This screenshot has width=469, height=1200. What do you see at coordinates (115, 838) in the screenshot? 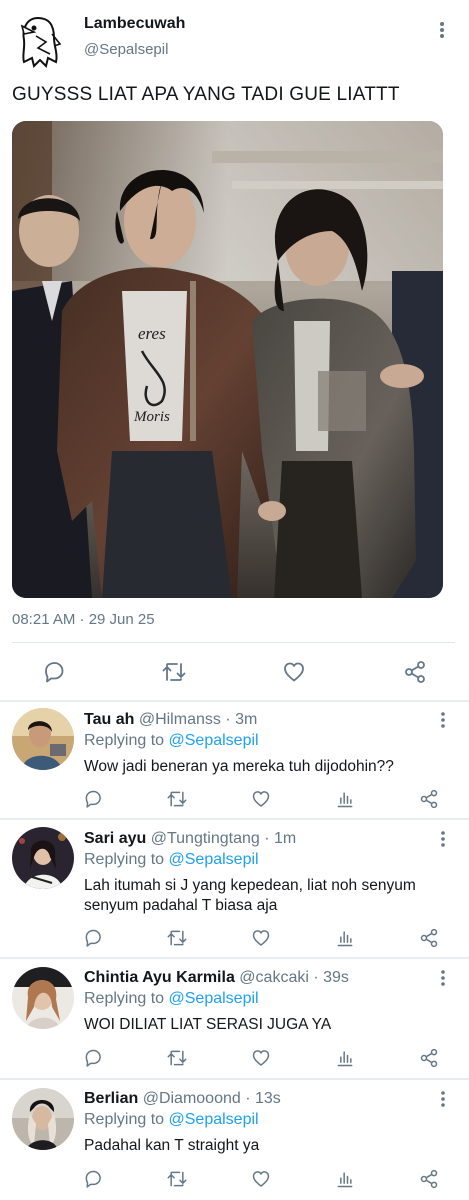
I see `reply-author-name: Sari ayu` at bounding box center [115, 838].